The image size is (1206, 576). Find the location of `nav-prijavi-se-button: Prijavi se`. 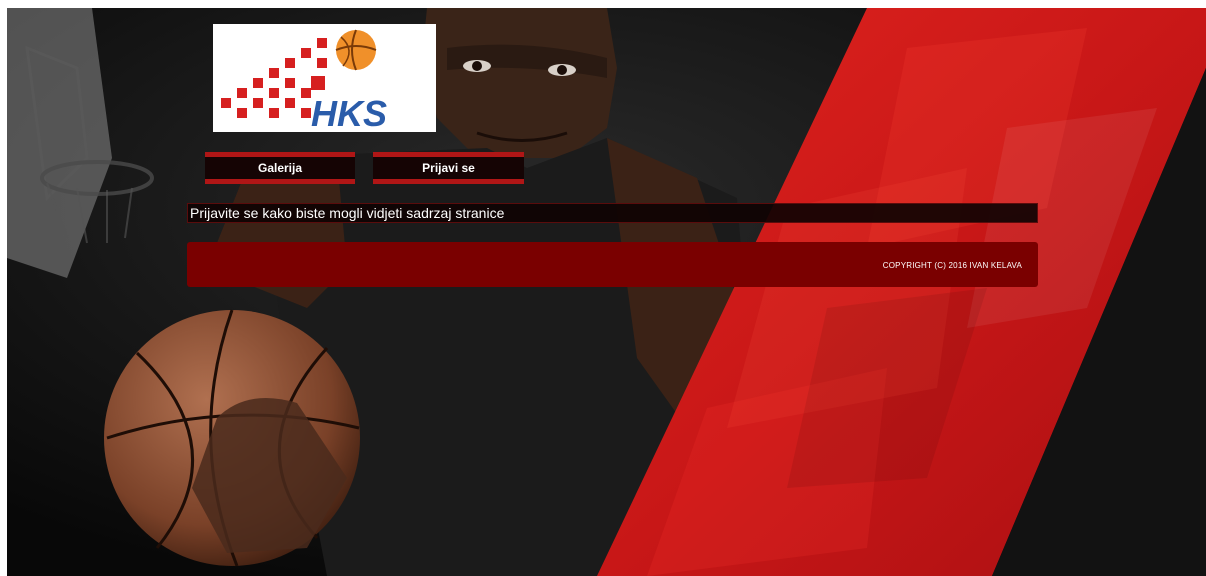

nav-prijavi-se-button: Prijavi se is located at coordinates (448, 168).